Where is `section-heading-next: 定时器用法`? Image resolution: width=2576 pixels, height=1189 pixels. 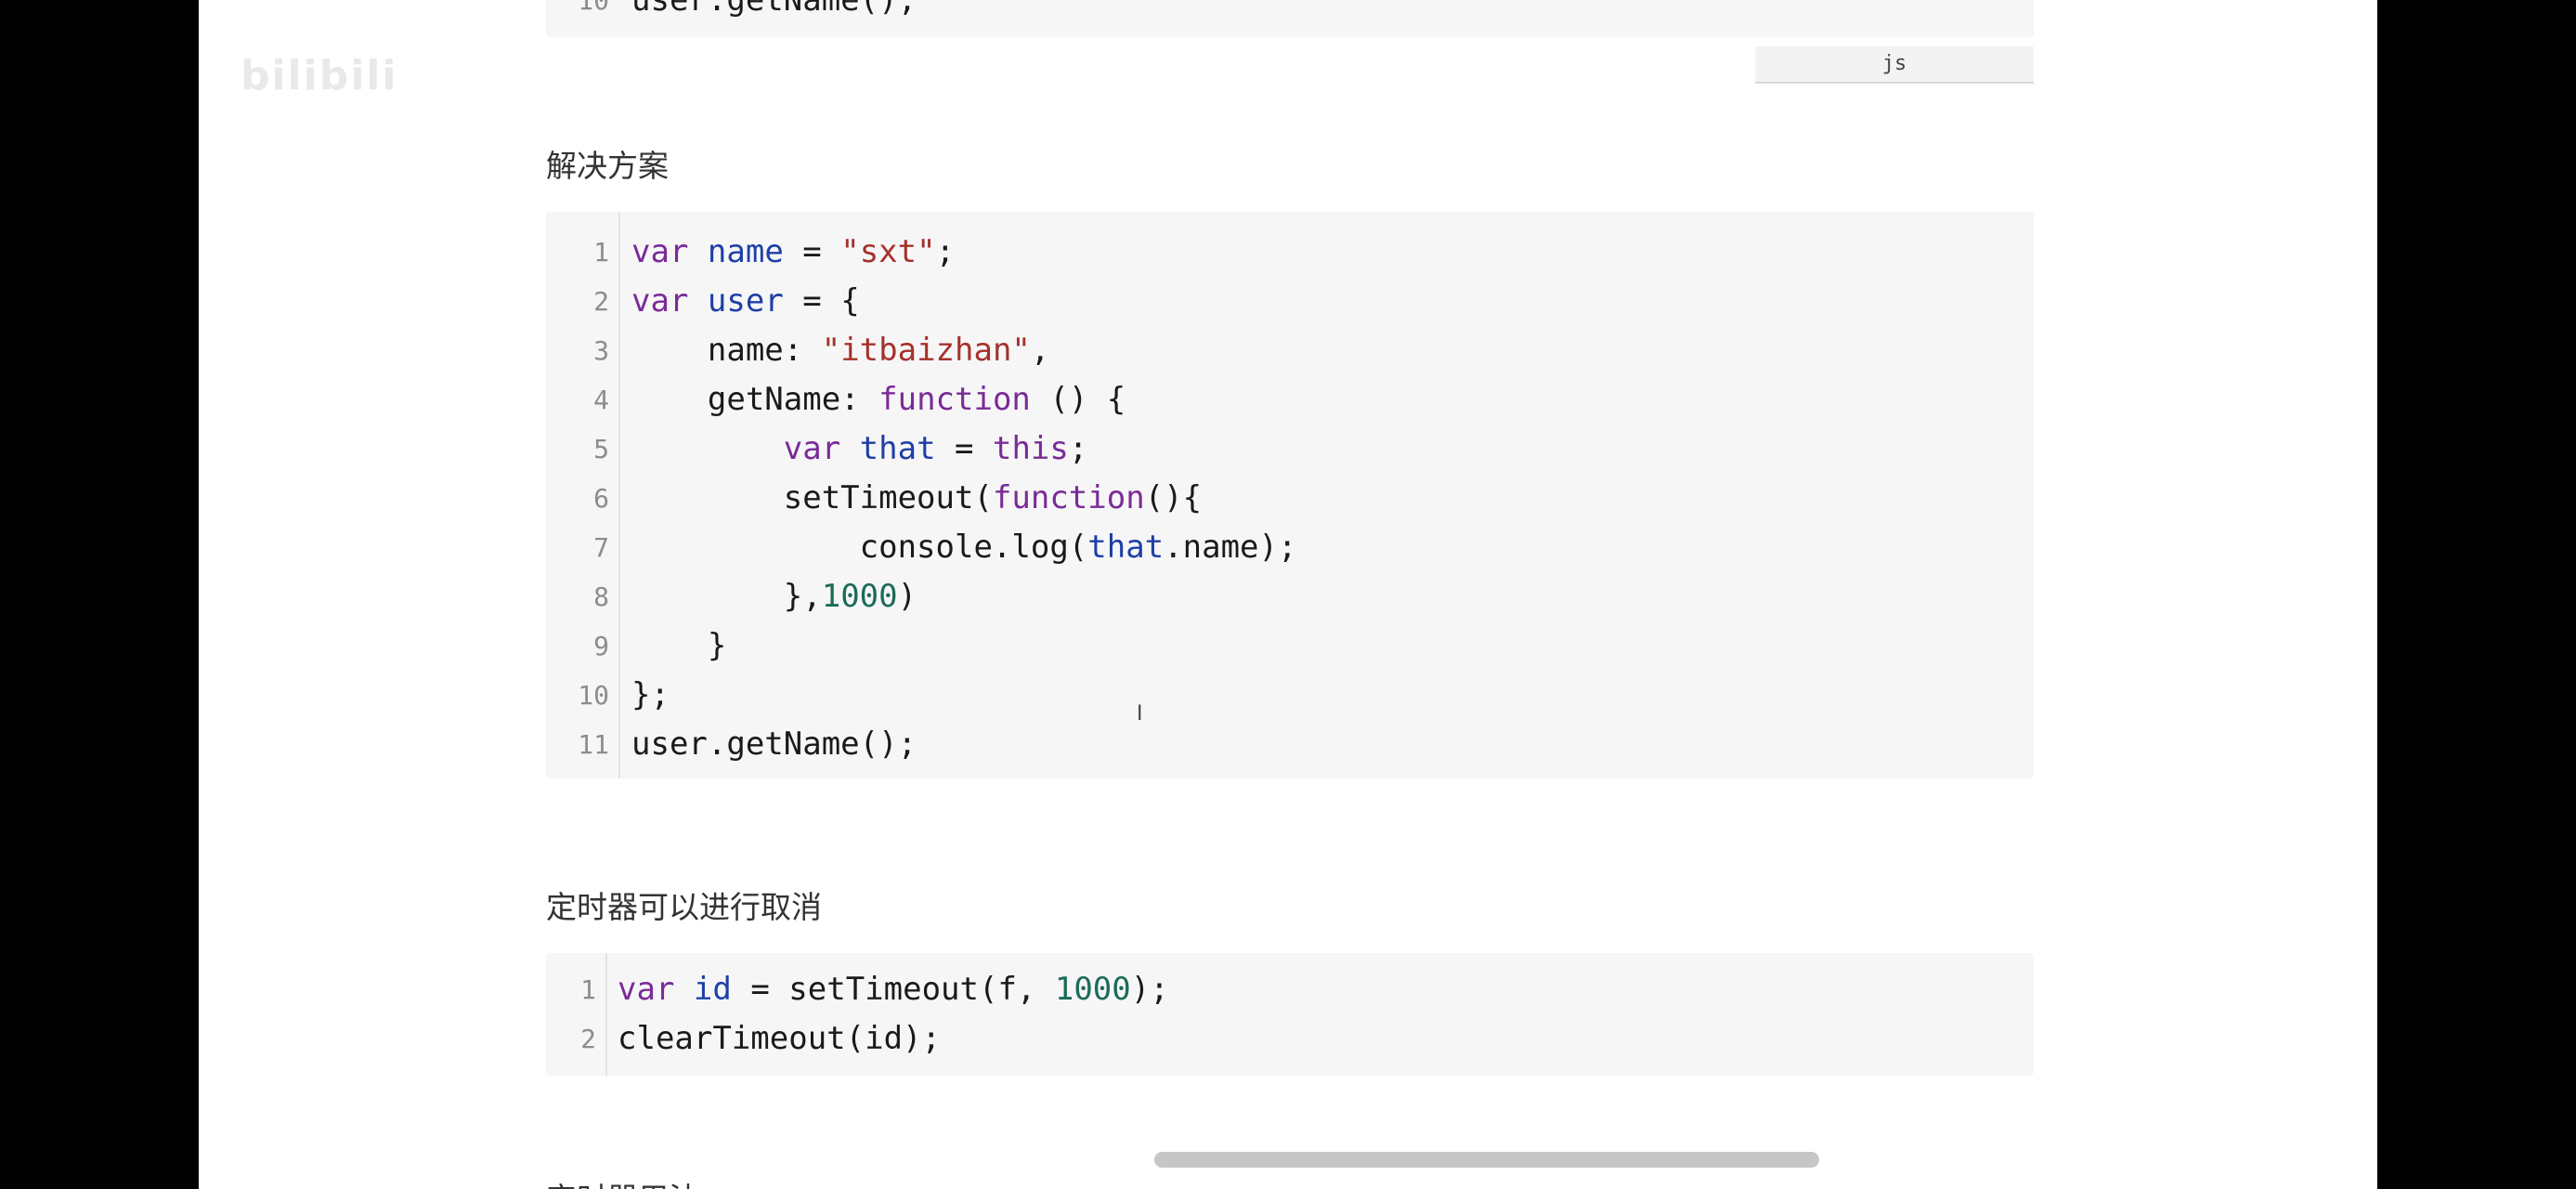
section-heading-next: 定时器用法 is located at coordinates (622, 1182).